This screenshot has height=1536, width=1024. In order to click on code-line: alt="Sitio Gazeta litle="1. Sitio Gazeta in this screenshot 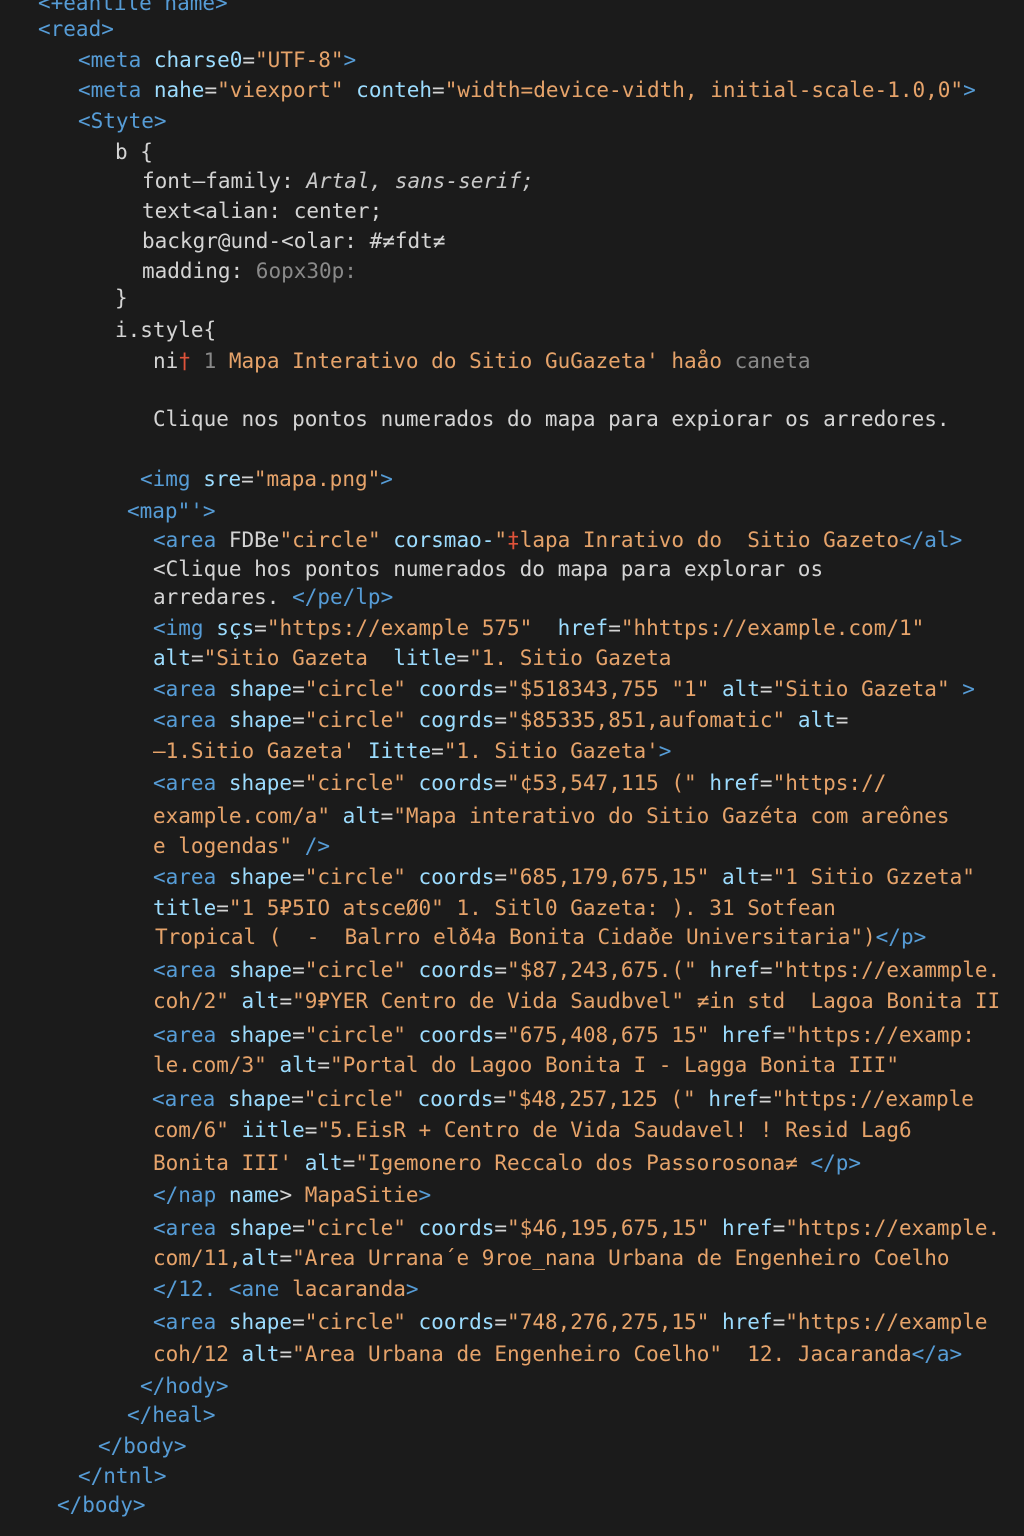, I will do `click(412, 658)`.